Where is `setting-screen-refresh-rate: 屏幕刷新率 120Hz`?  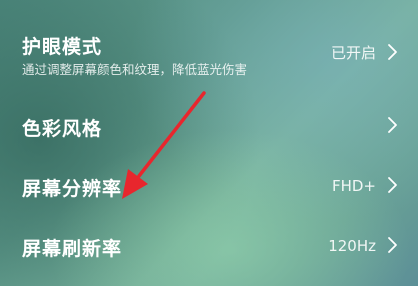 setting-screen-refresh-rate: 屏幕刷新率 120Hz is located at coordinates (209, 248).